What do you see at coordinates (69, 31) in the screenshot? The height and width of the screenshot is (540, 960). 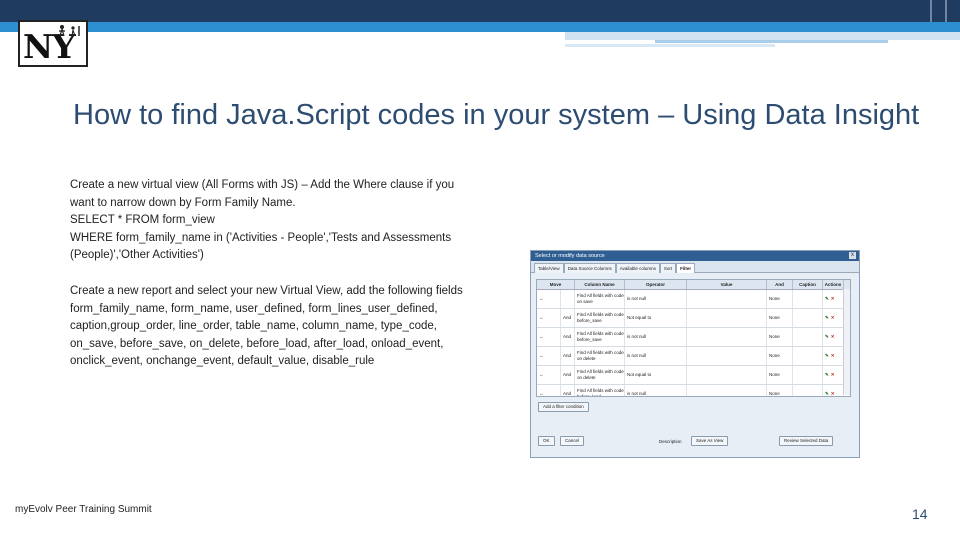 I see `logo-figures-icon` at bounding box center [69, 31].